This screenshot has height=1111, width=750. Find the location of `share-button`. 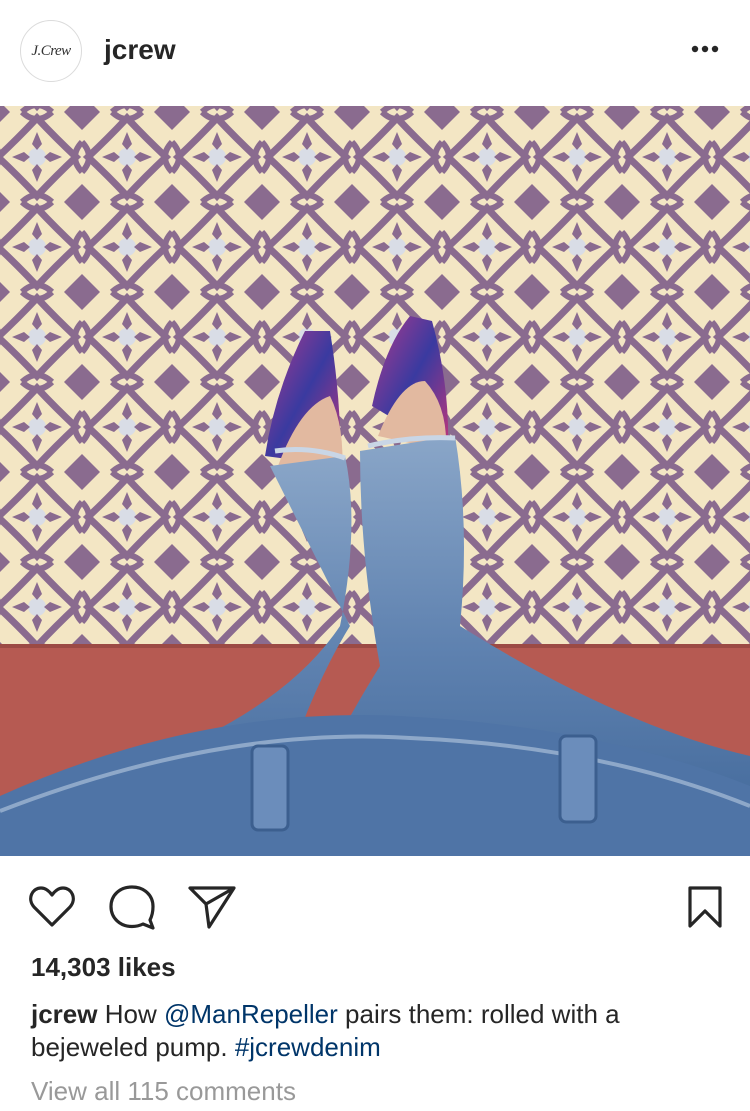

share-button is located at coordinates (212, 907).